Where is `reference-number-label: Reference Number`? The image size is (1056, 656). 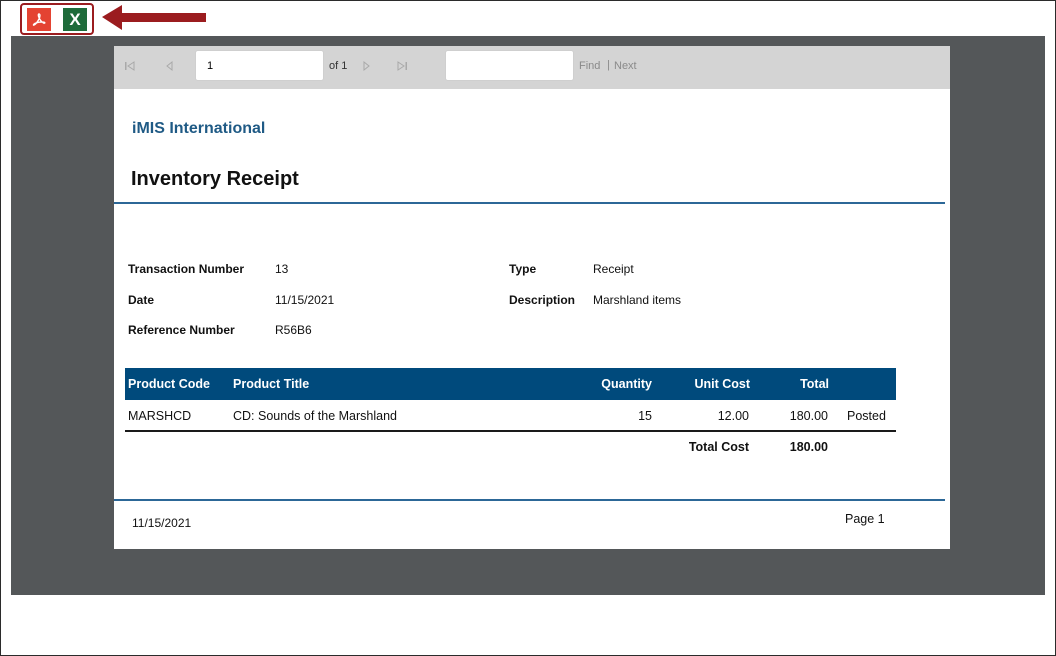 reference-number-label: Reference Number is located at coordinates (181, 330).